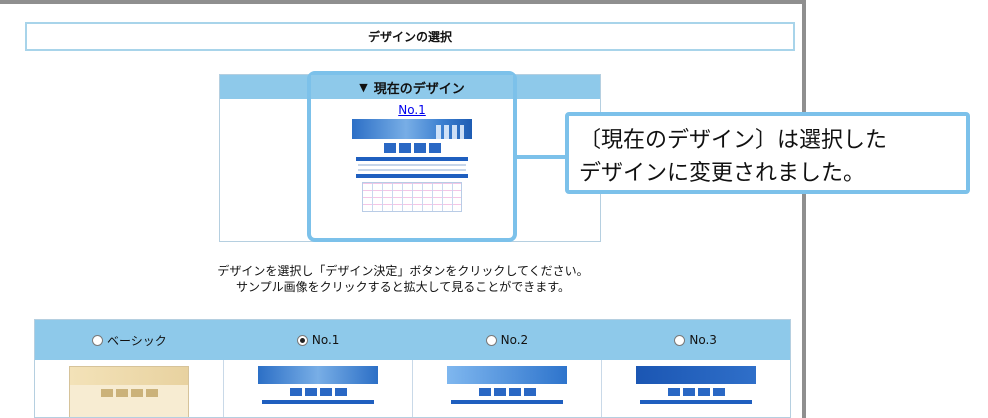  I want to click on thumbnail-nav-buttons, so click(412, 148).